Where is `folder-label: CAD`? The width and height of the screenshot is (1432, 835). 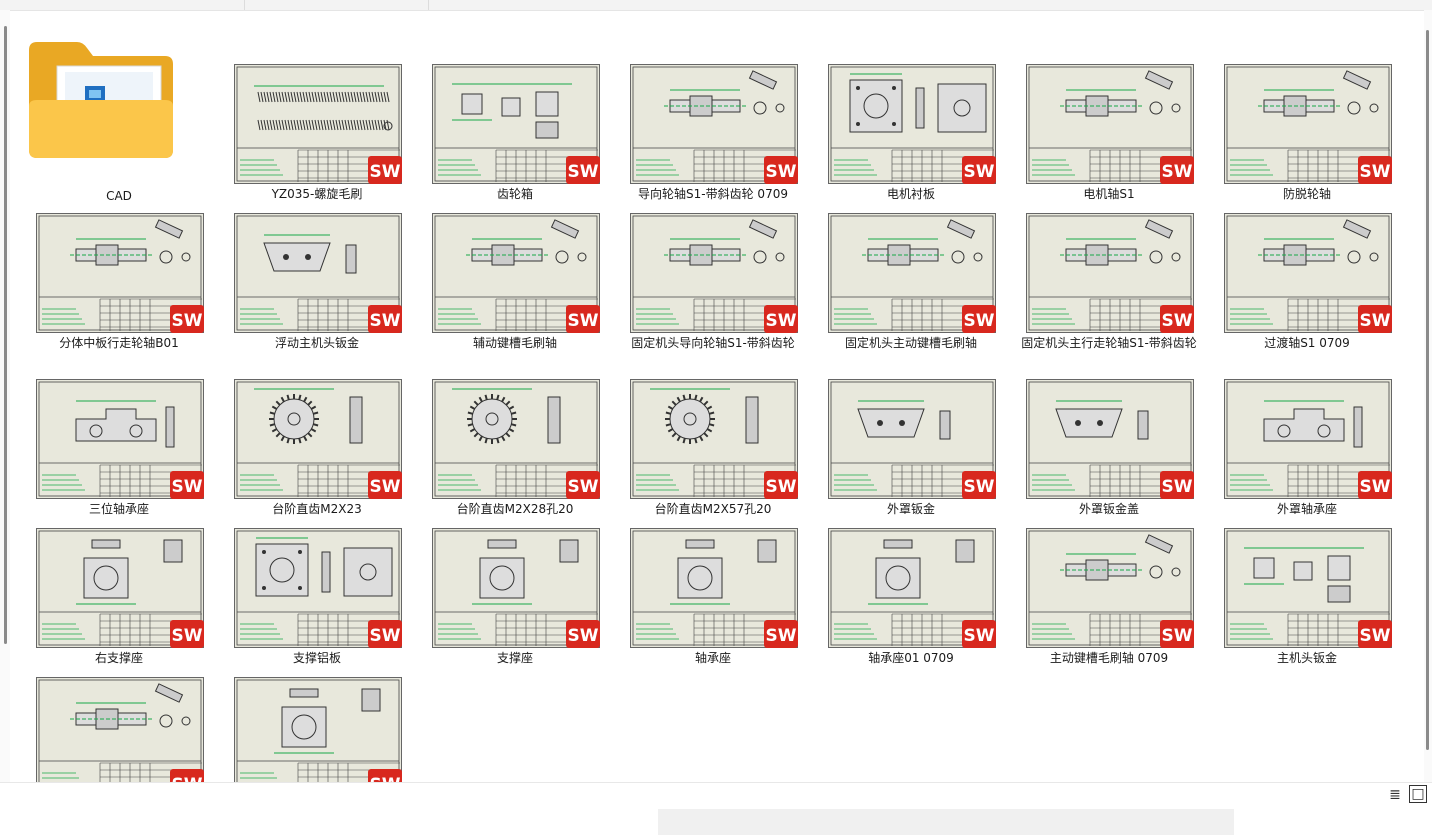
folder-label: CAD is located at coordinates (119, 196).